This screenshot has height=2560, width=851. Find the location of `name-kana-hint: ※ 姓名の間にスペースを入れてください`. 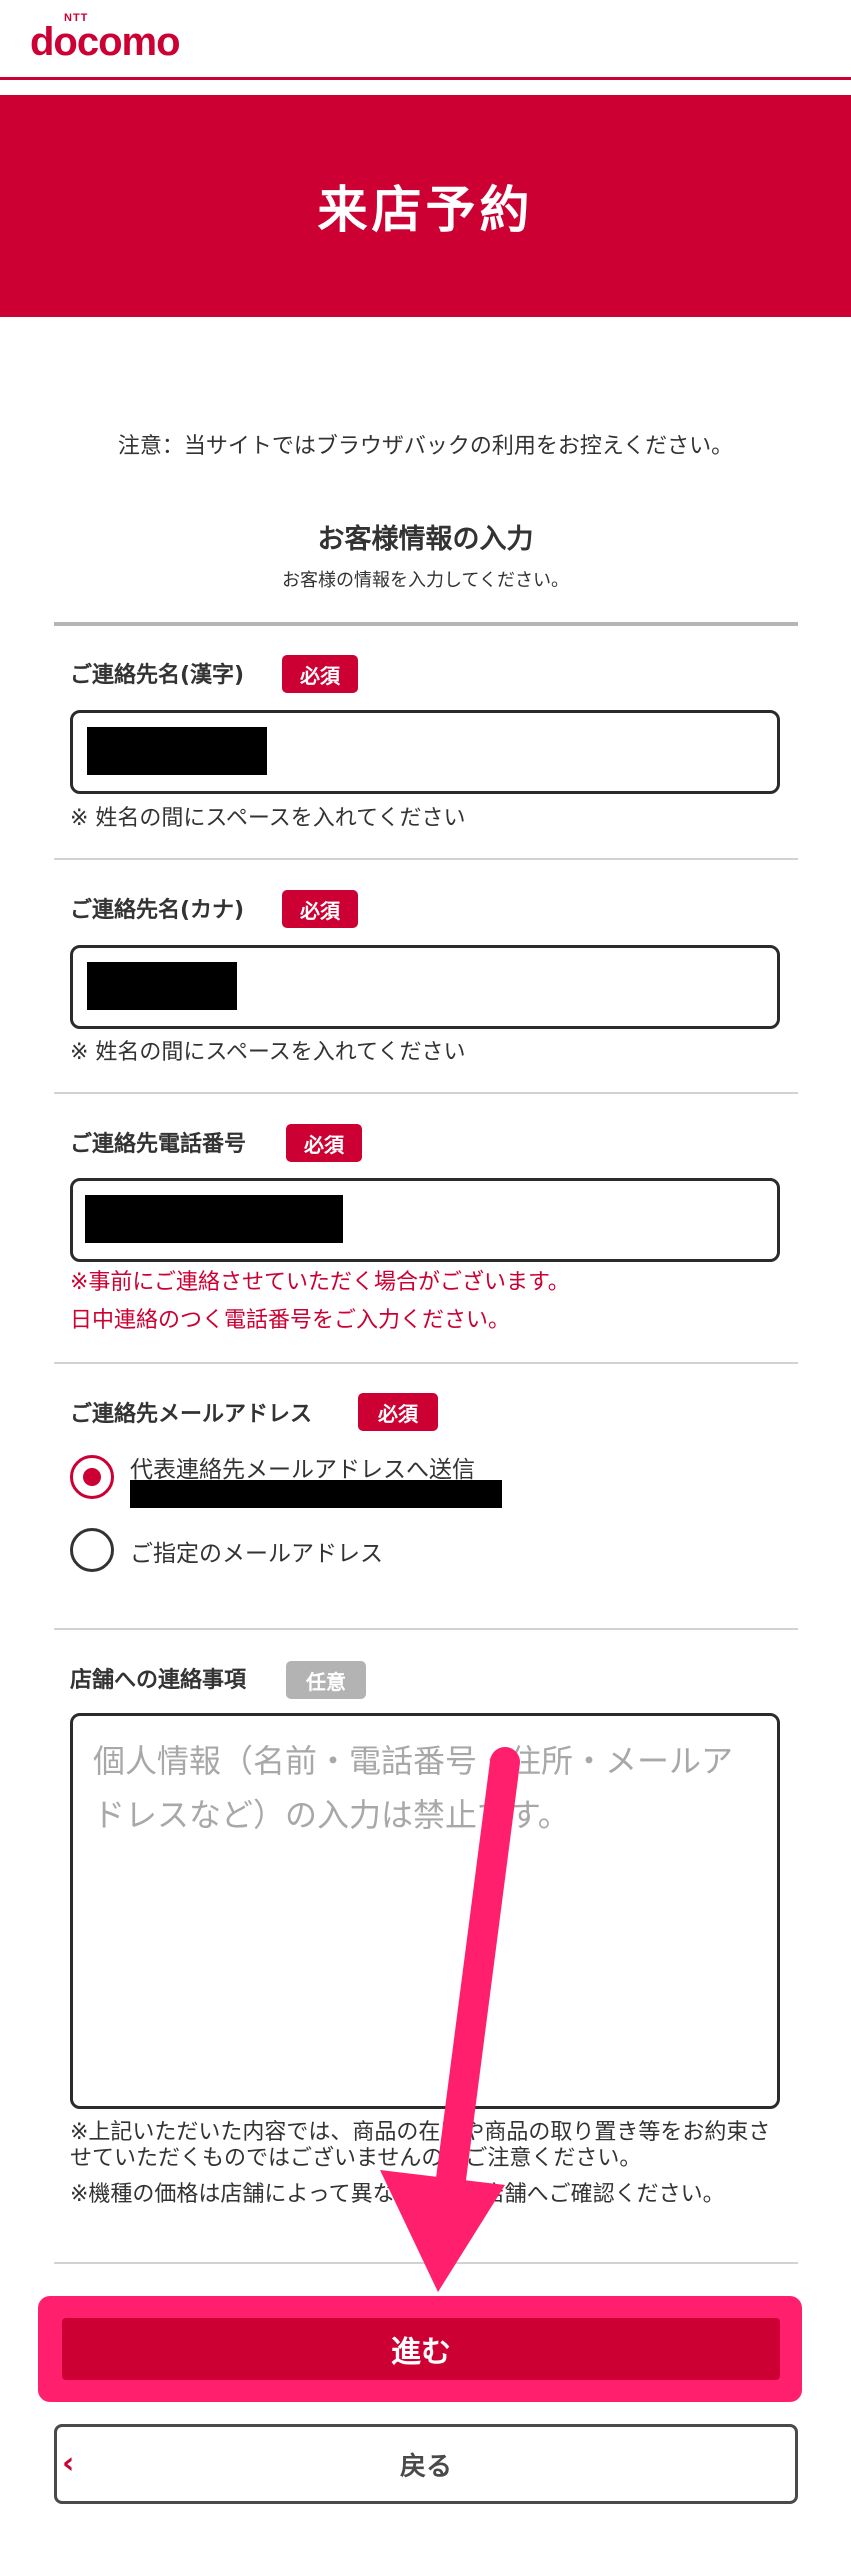

name-kana-hint: ※ 姓名の間にスペースを入れてください is located at coordinates (268, 1052).